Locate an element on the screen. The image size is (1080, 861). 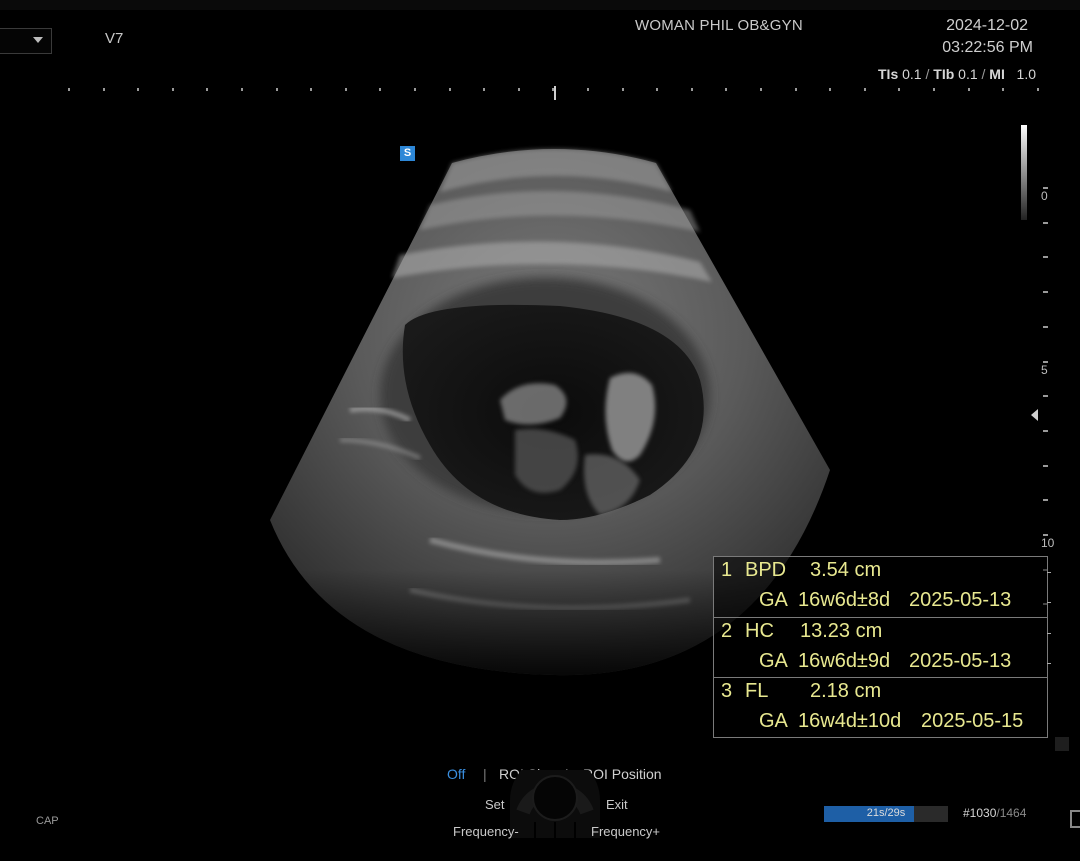
due-date: 2025-05-15 is located at coordinates (972, 721).